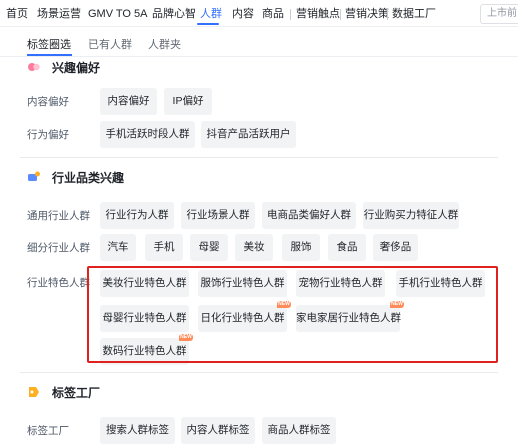 The width and height of the screenshot is (518, 447). I want to click on tag-douyin-active-users: 抖音产品活跃用户, so click(248, 134).